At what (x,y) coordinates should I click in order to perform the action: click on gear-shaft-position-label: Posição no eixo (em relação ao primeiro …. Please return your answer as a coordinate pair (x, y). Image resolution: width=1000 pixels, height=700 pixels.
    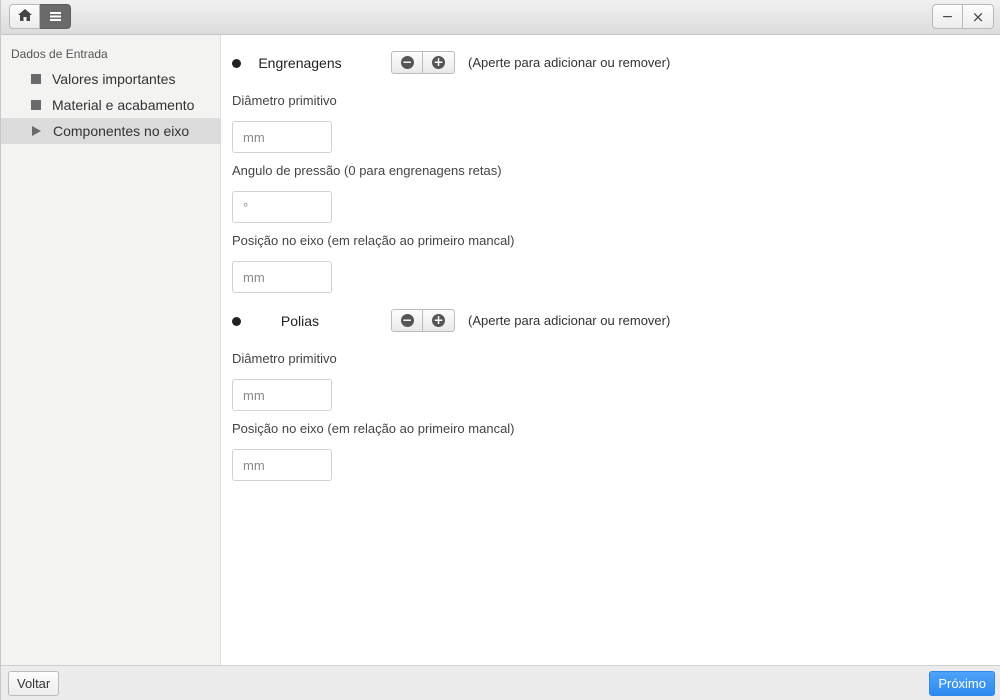
    Looking at the image, I should click on (373, 240).